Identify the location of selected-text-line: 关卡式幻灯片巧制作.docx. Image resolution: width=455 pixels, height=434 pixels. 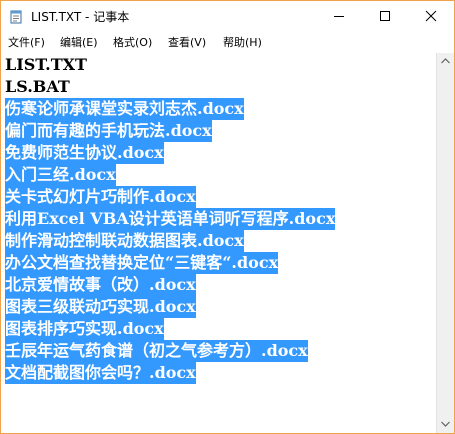
(100, 197).